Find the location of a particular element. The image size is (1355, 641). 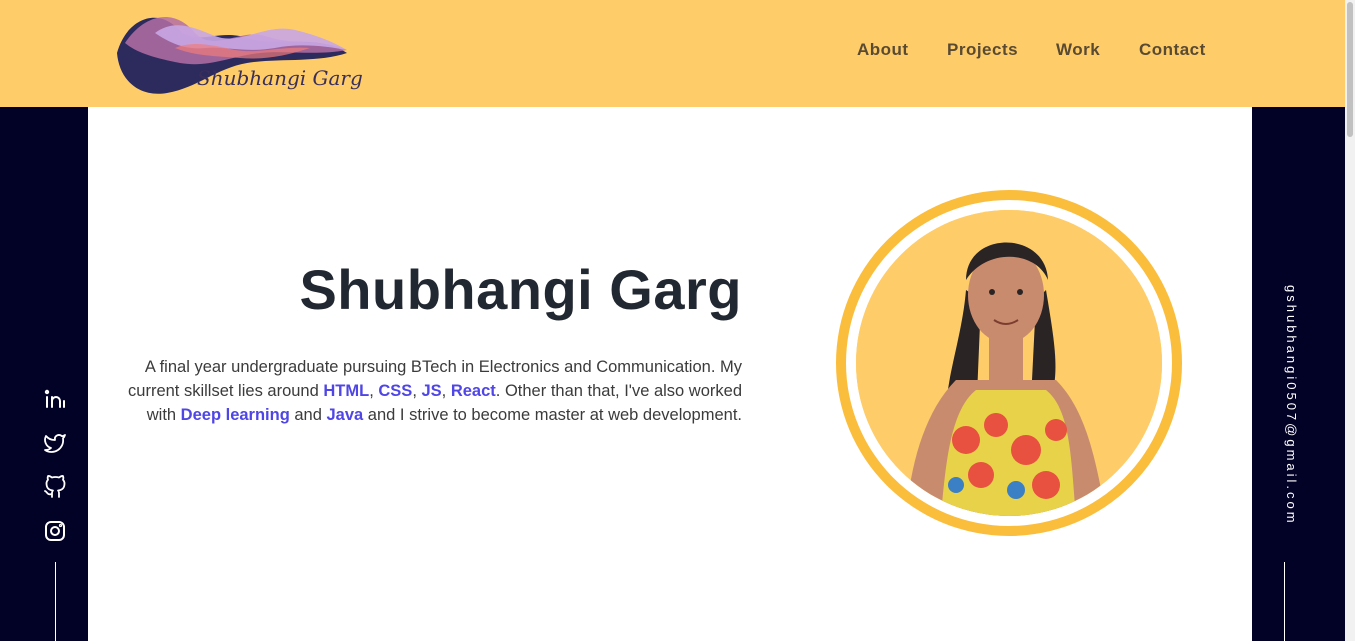

nav-projects: Projects is located at coordinates (982, 50).